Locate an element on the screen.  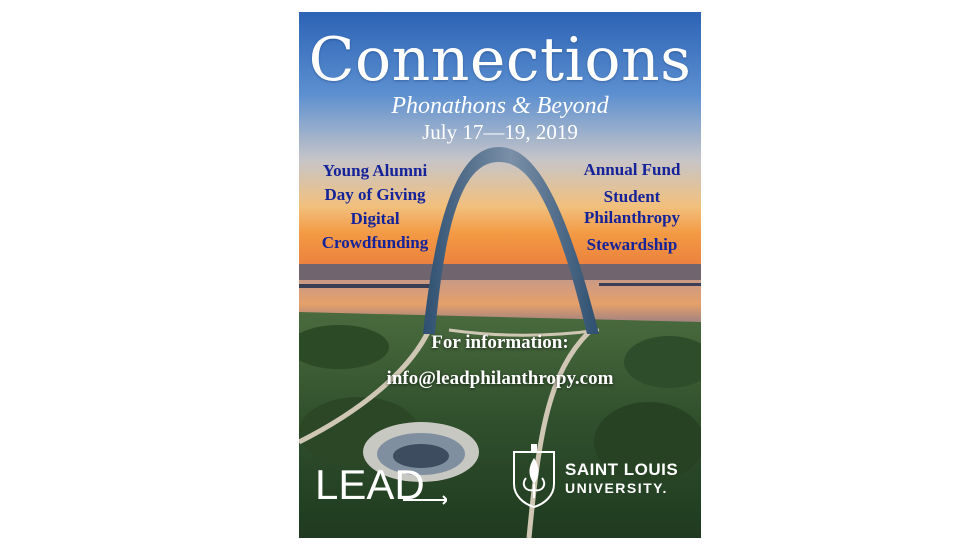
poster-title: Connections is located at coordinates (500, 60).